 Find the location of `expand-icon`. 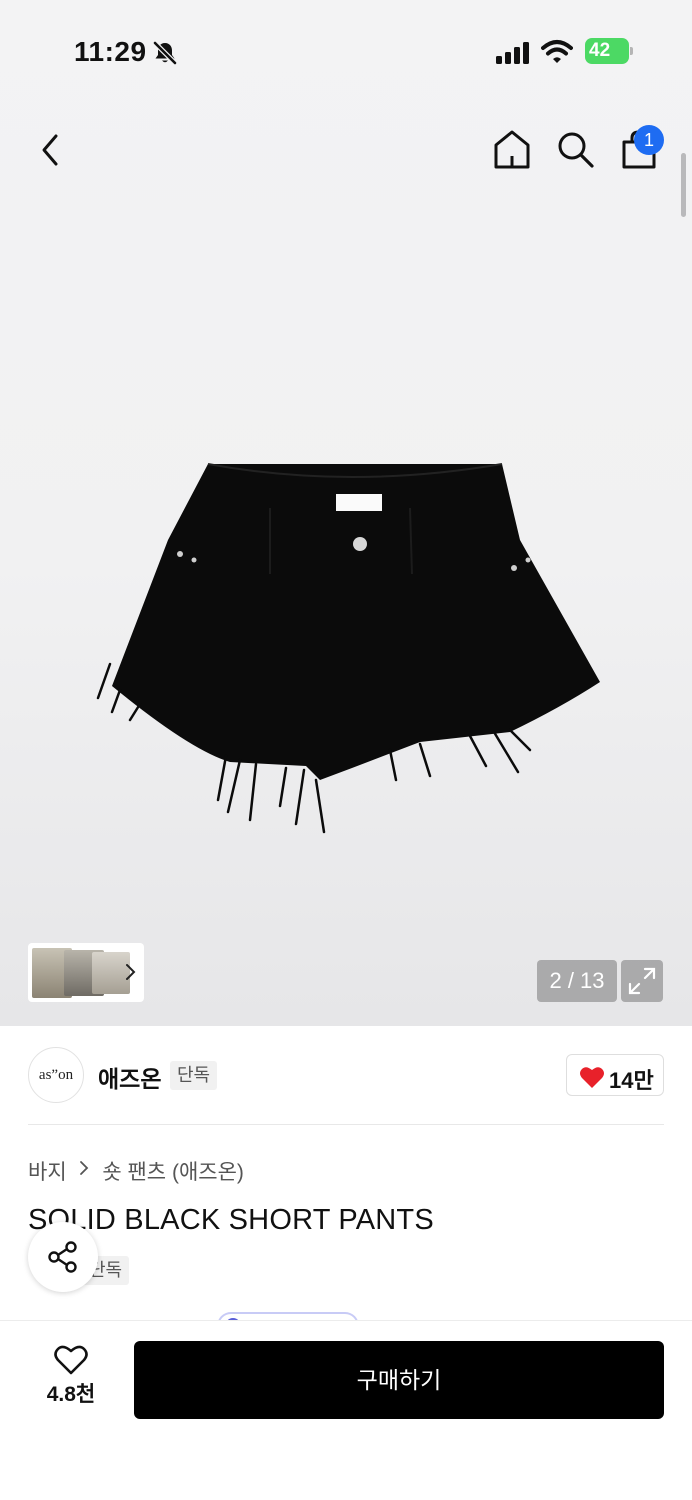

expand-icon is located at coordinates (642, 981).